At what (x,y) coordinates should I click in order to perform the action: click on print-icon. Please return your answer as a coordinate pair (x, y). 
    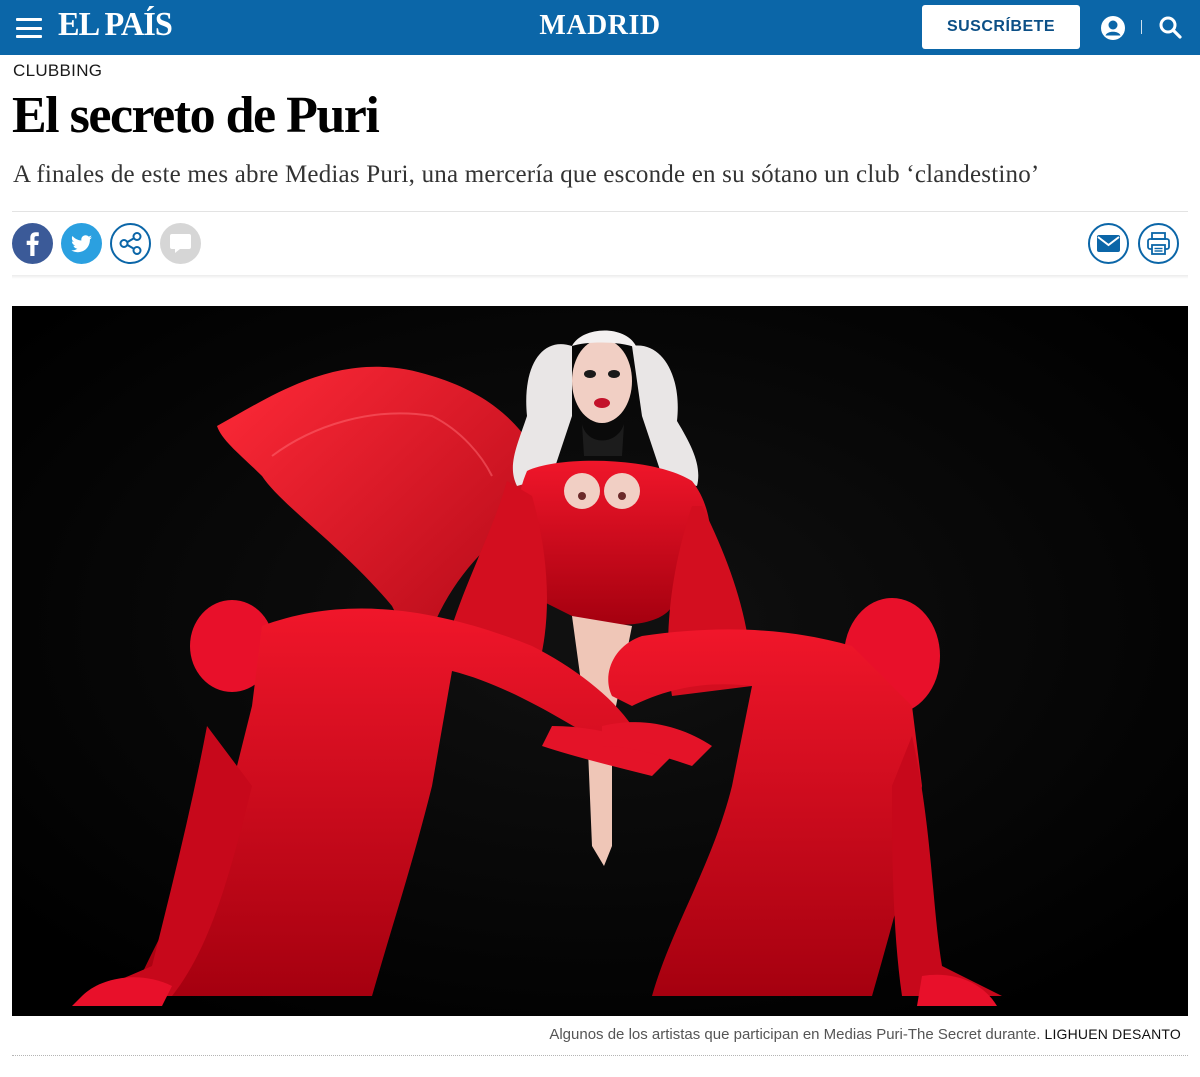
    Looking at the image, I should click on (1158, 243).